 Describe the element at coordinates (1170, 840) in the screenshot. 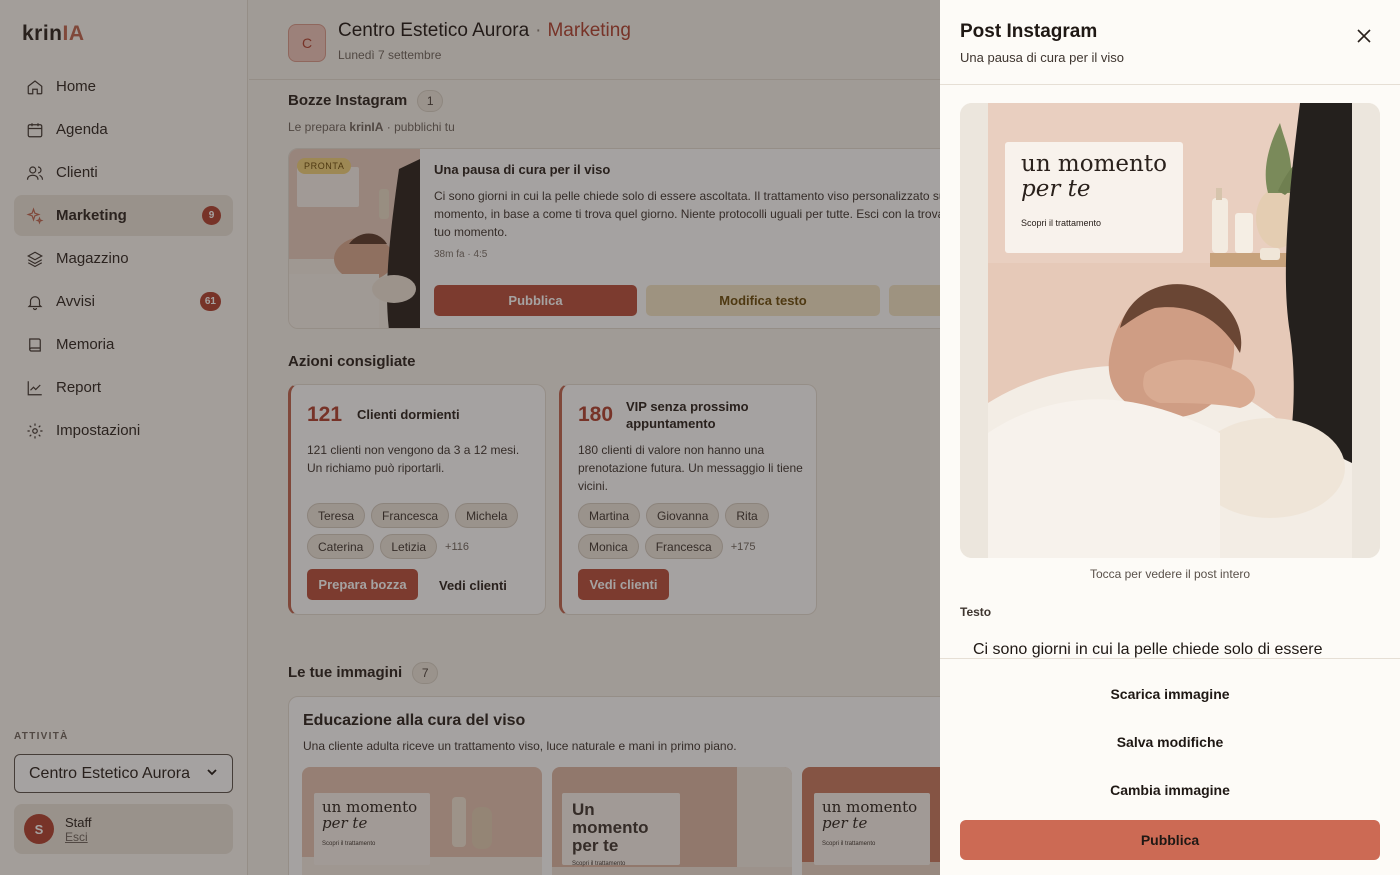

I see `publish-button: Pubblica` at that location.